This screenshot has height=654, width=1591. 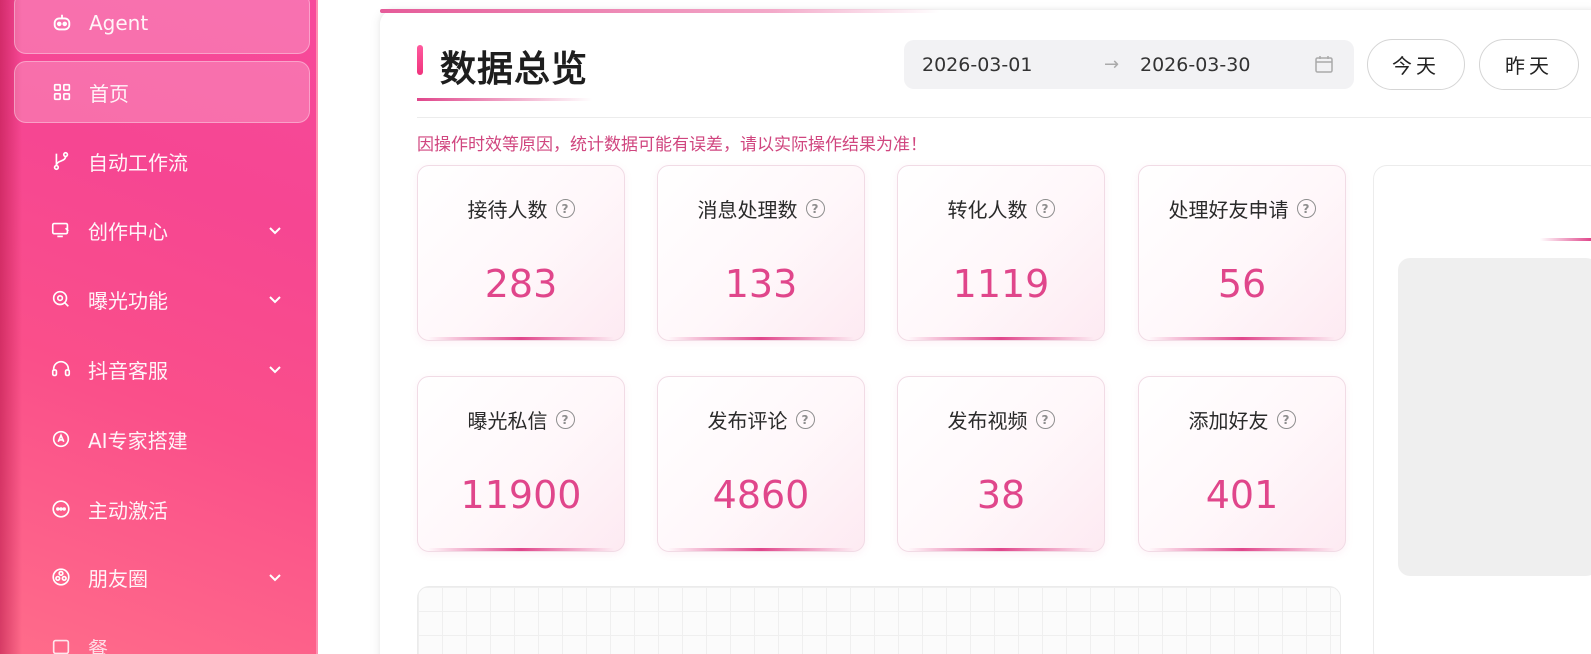 I want to click on sidebar-item-workflow: 自动工作流, so click(x=162, y=161).